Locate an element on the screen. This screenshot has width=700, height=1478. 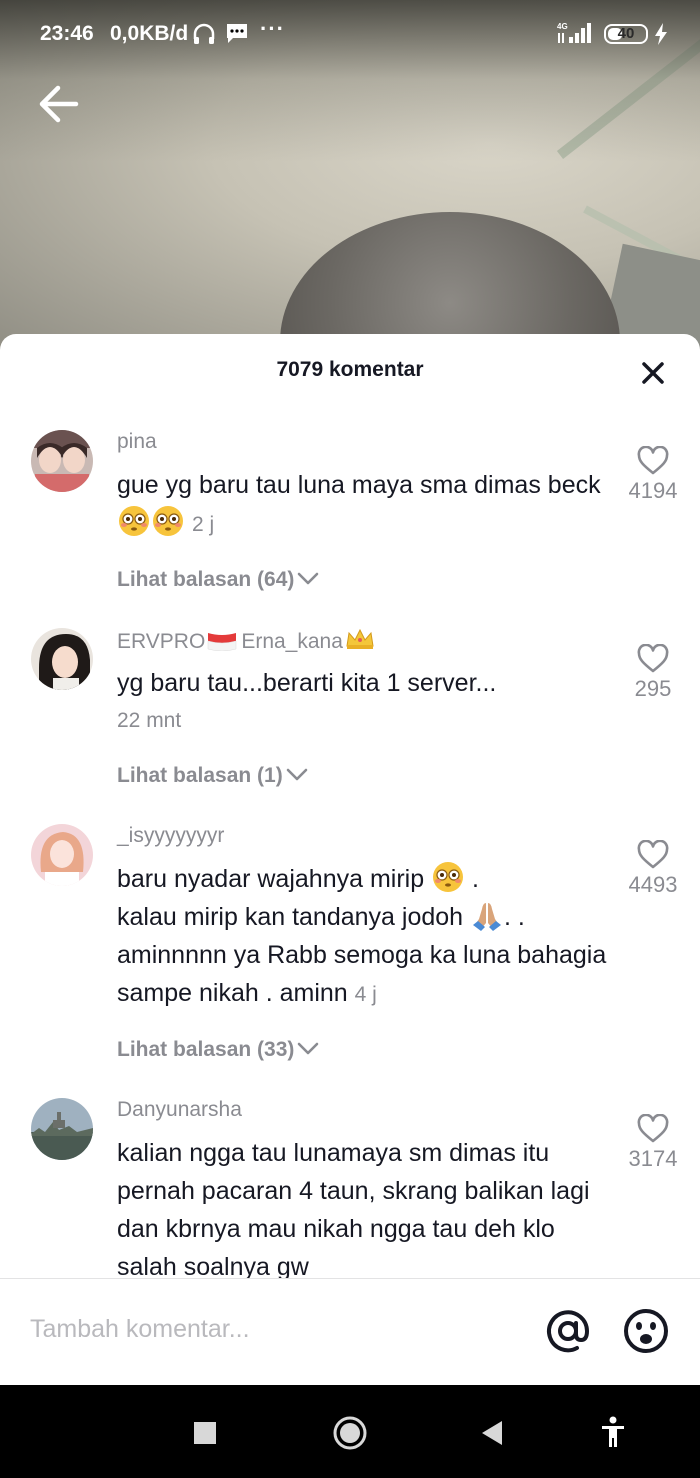
back-arrow-icon is located at coordinates (60, 104).